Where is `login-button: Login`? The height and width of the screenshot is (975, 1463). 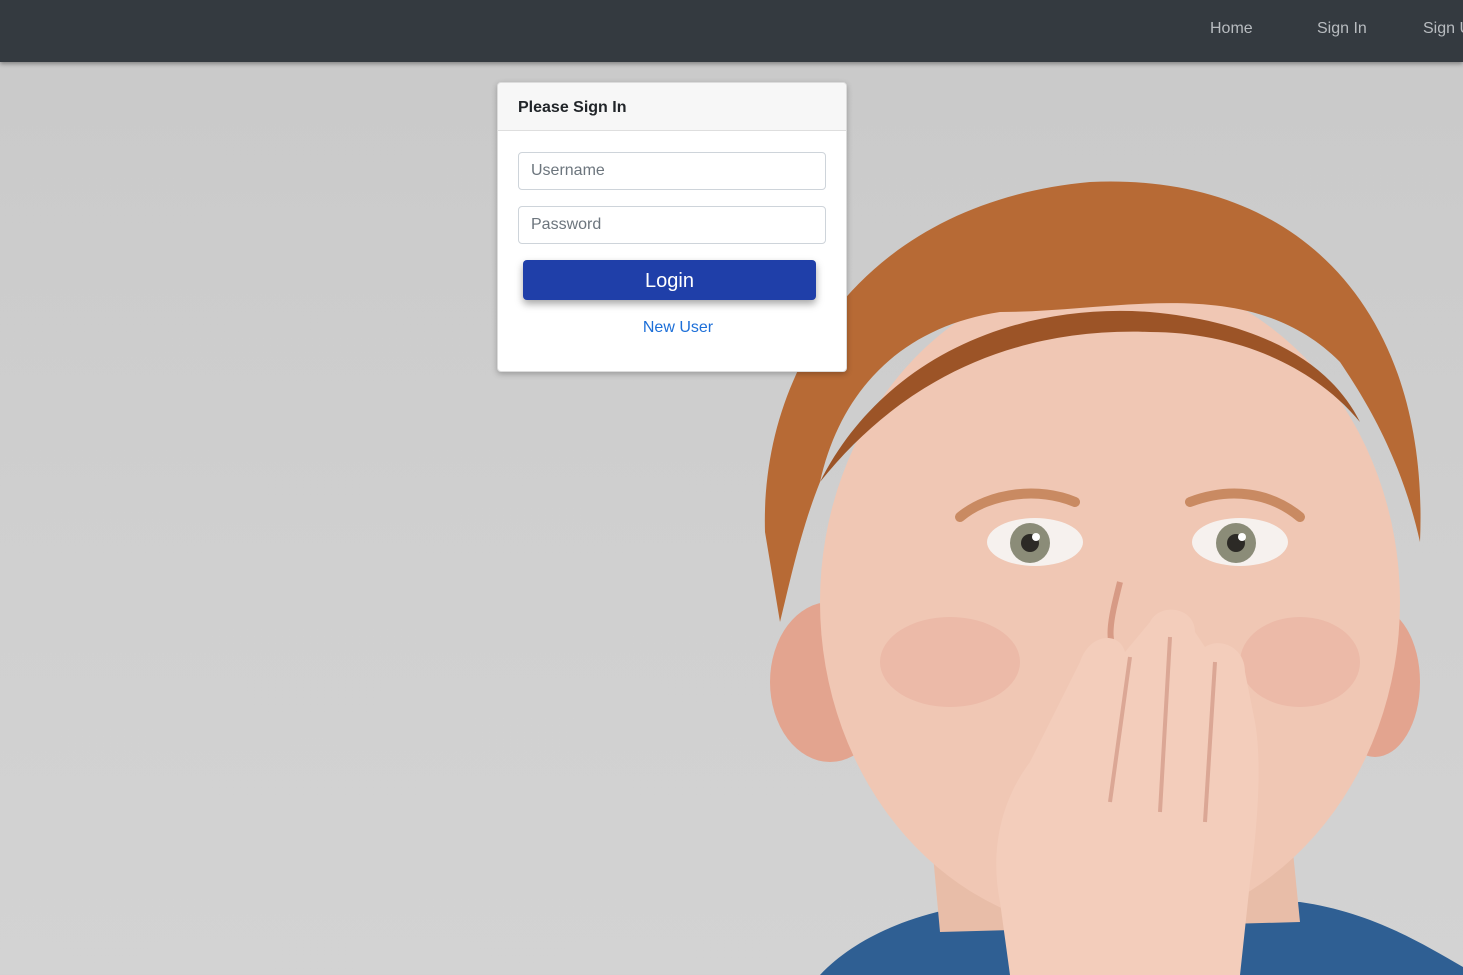
login-button: Login is located at coordinates (669, 280).